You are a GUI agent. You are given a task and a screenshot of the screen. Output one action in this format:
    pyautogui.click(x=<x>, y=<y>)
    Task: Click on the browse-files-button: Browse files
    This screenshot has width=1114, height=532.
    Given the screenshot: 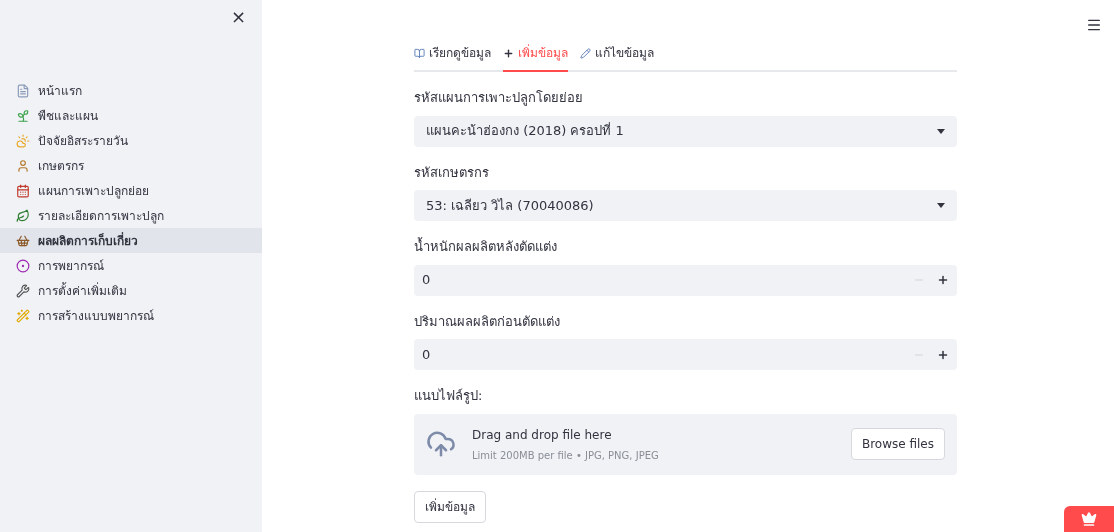 What is the action you would take?
    pyautogui.click(x=897, y=444)
    